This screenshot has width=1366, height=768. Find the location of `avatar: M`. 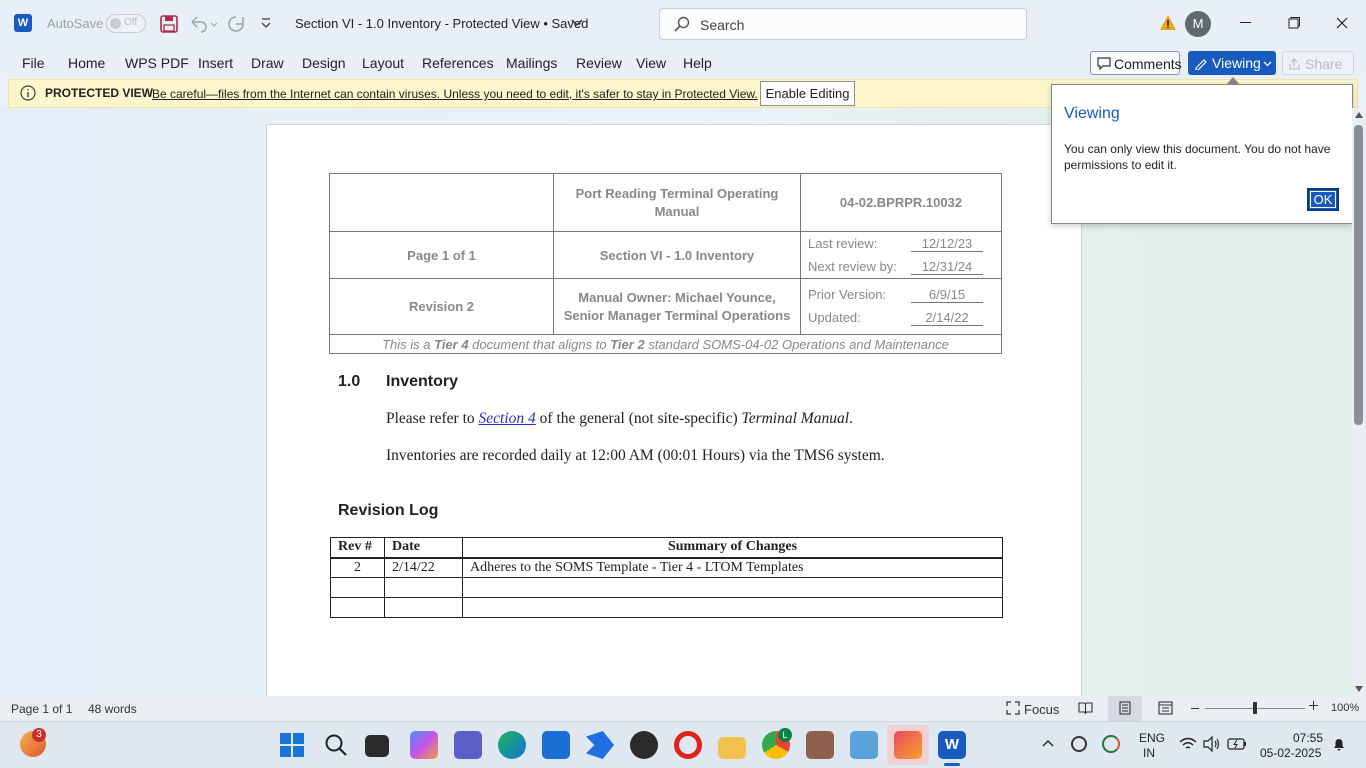

avatar: M is located at coordinates (1198, 24).